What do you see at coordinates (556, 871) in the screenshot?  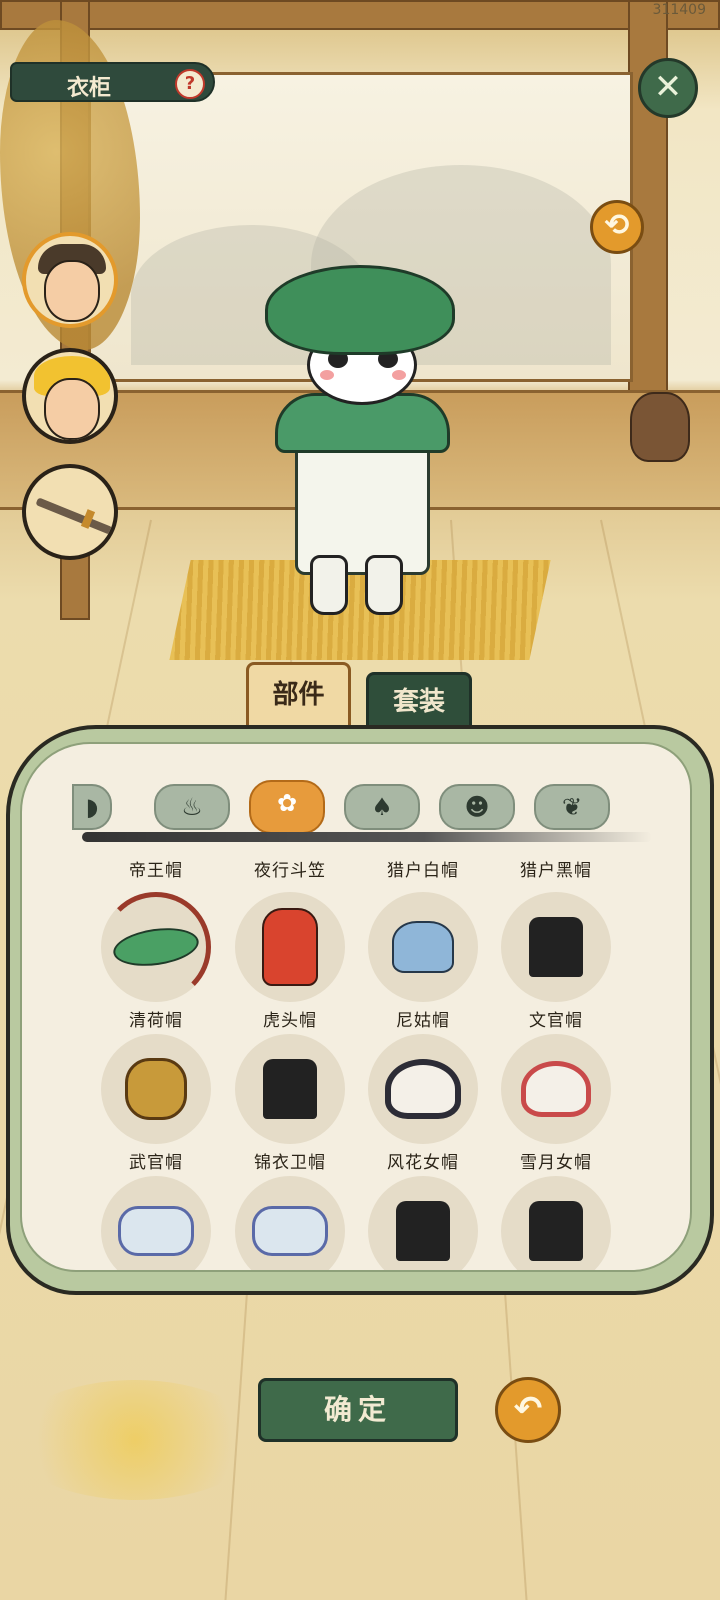 I see `item-label: 猎户黑帽` at bounding box center [556, 871].